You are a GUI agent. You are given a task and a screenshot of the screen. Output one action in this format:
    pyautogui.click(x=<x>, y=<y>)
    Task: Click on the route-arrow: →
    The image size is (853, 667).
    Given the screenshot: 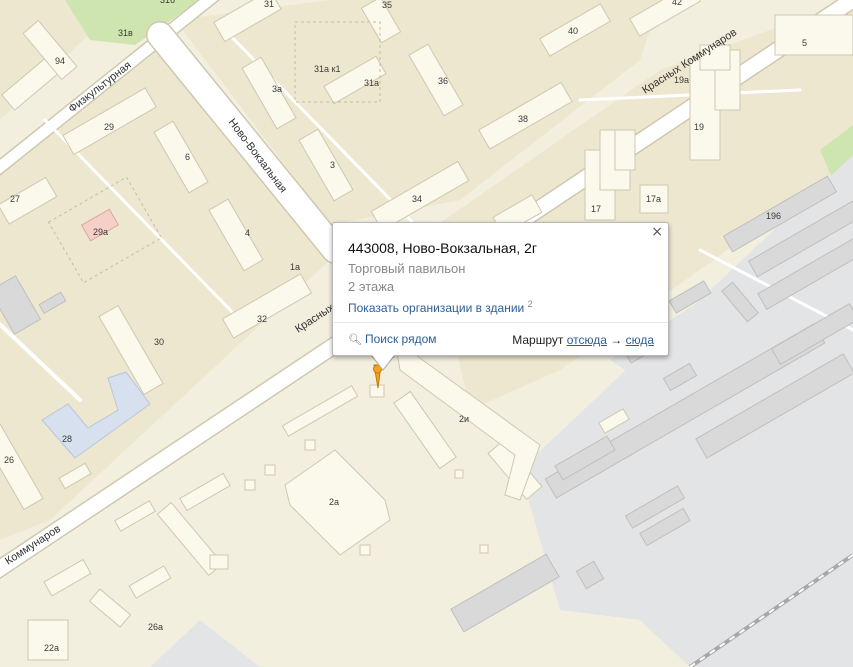 What is the action you would take?
    pyautogui.click(x=616, y=340)
    